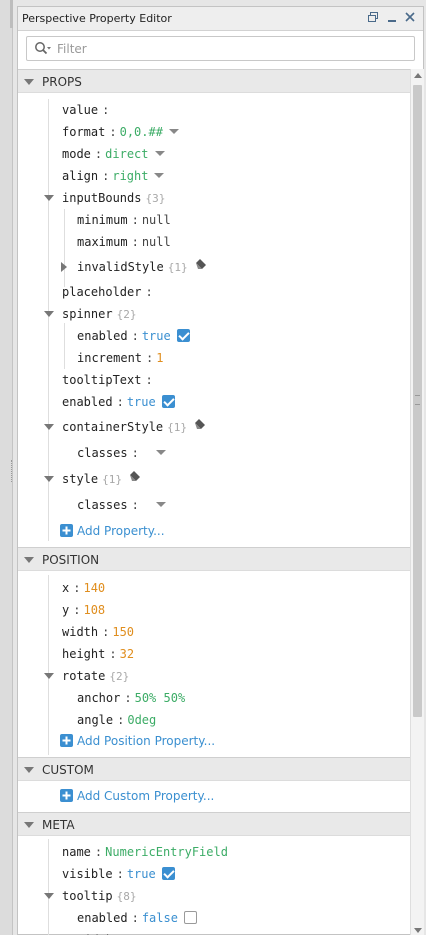 The height and width of the screenshot is (935, 426). Describe the element at coordinates (64, 267) in the screenshot. I see `chevron-right-icon` at that location.